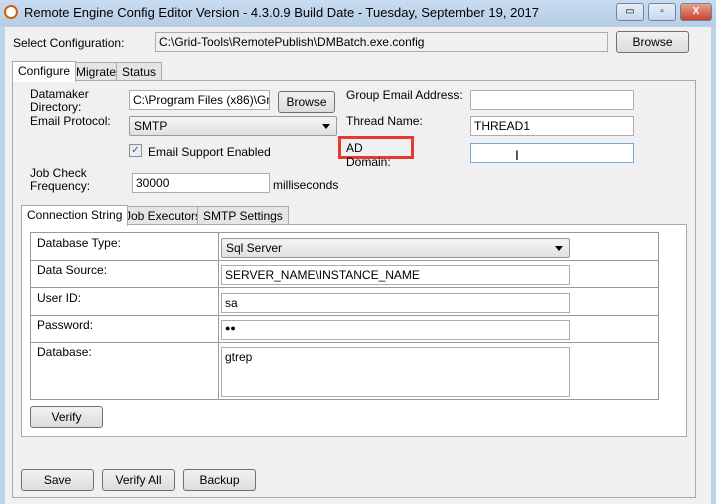 The image size is (716, 504). What do you see at coordinates (517, 155) in the screenshot?
I see `text-cursor-icon: I` at bounding box center [517, 155].